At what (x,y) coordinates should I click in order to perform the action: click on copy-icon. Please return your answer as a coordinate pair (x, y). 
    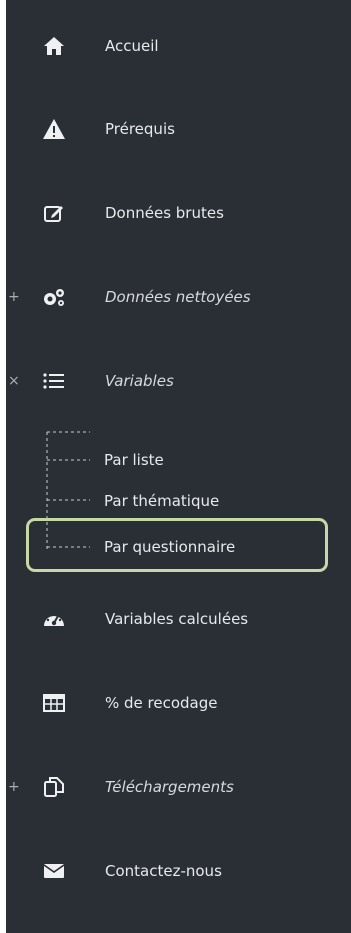
    Looking at the image, I should click on (54, 787).